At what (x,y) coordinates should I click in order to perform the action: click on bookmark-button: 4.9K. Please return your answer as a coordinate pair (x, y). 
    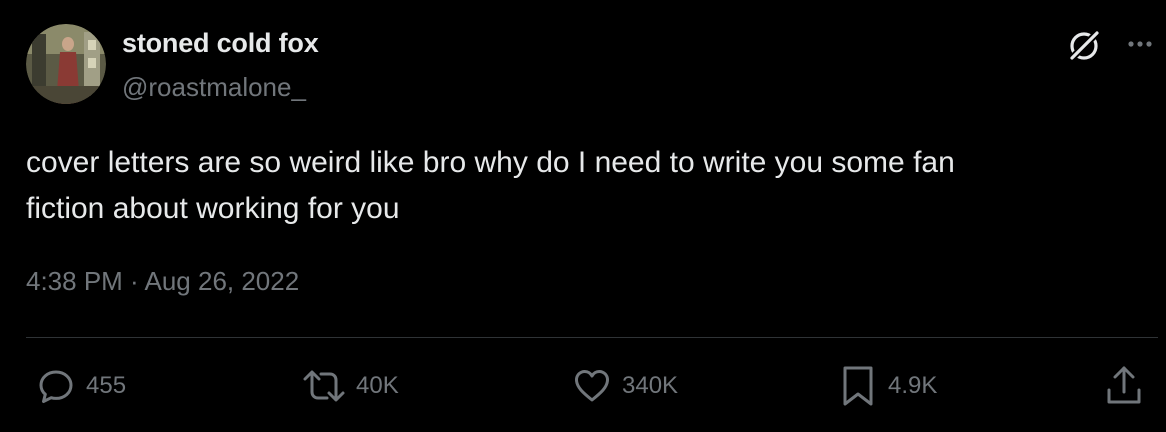
    Looking at the image, I should click on (887, 386).